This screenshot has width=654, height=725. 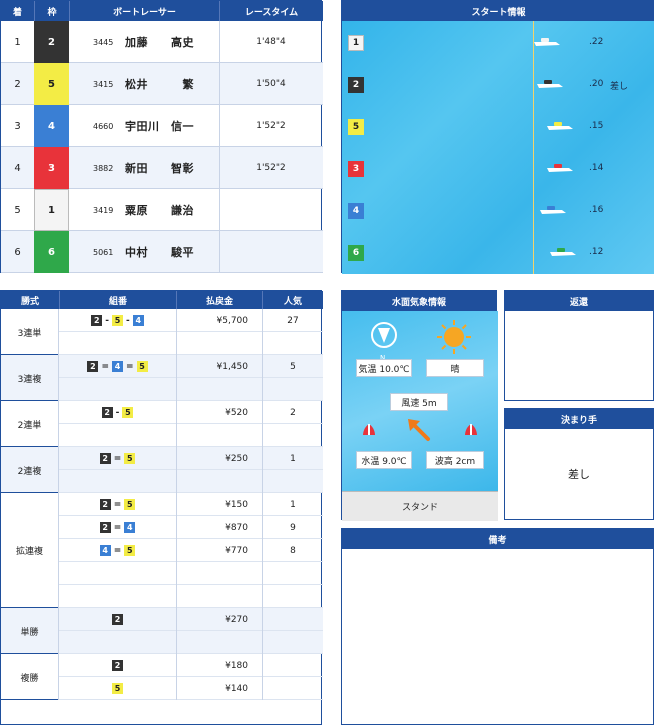 What do you see at coordinates (191, 320) in the screenshot?
I see `payout-line: 2-5-4 ¥5,700 27` at bounding box center [191, 320].